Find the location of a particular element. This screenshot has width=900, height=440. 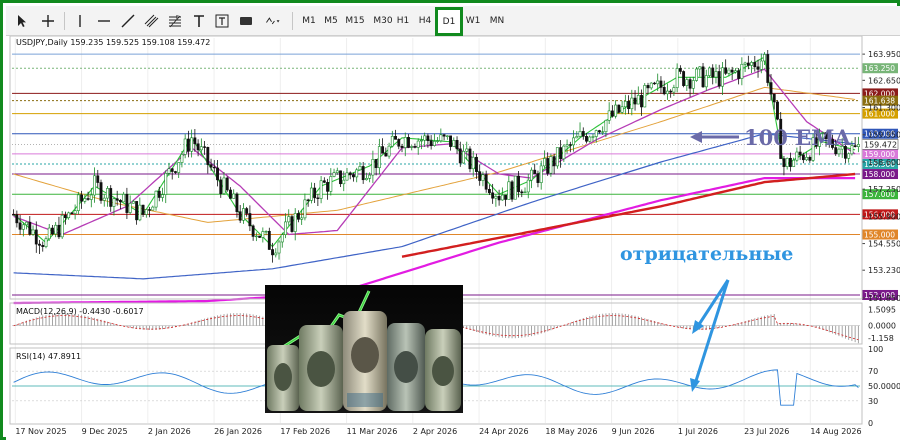

x-axis-label: 17 Feb 2026 is located at coordinates (305, 431).